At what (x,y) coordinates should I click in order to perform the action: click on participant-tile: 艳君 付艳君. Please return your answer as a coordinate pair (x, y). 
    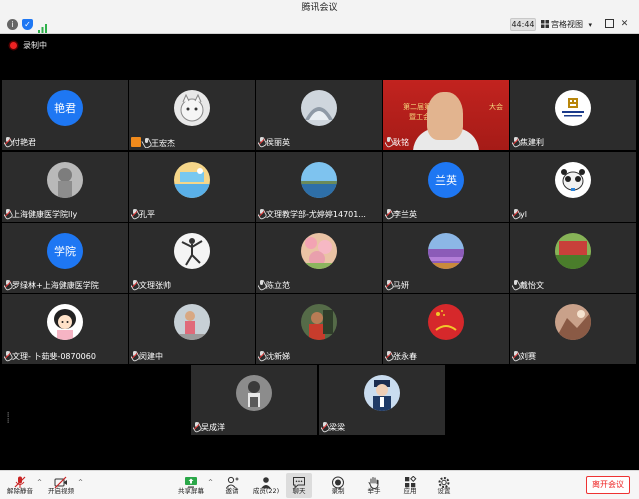
    Looking at the image, I should click on (65, 115).